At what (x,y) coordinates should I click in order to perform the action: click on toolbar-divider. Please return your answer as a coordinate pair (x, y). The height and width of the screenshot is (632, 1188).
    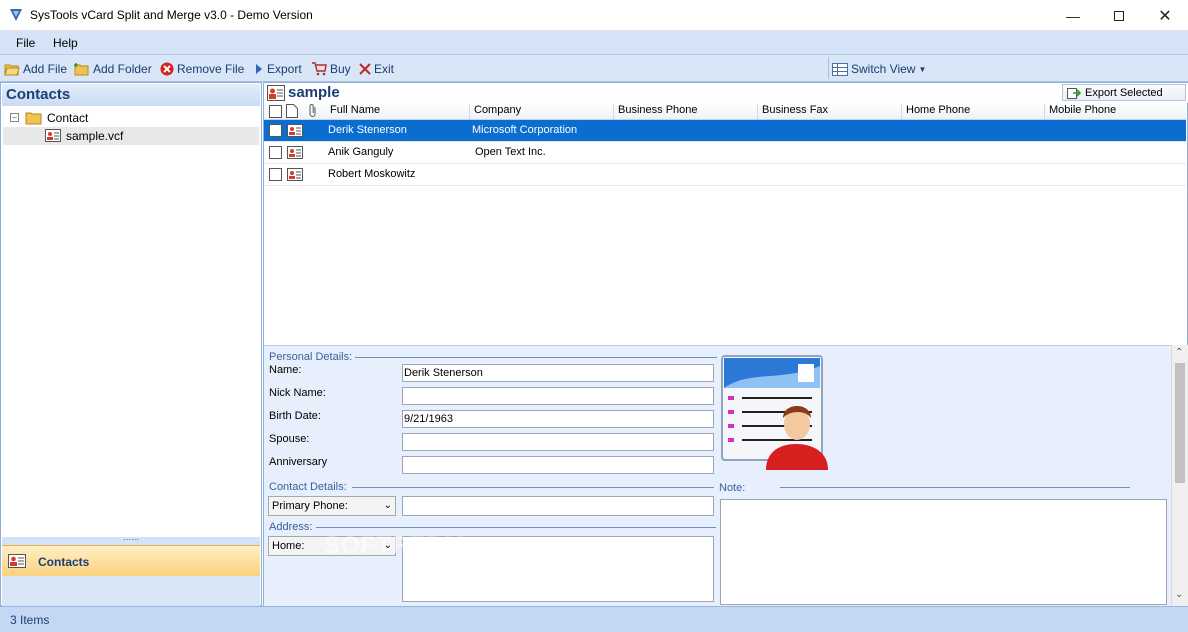
    Looking at the image, I should click on (828, 68).